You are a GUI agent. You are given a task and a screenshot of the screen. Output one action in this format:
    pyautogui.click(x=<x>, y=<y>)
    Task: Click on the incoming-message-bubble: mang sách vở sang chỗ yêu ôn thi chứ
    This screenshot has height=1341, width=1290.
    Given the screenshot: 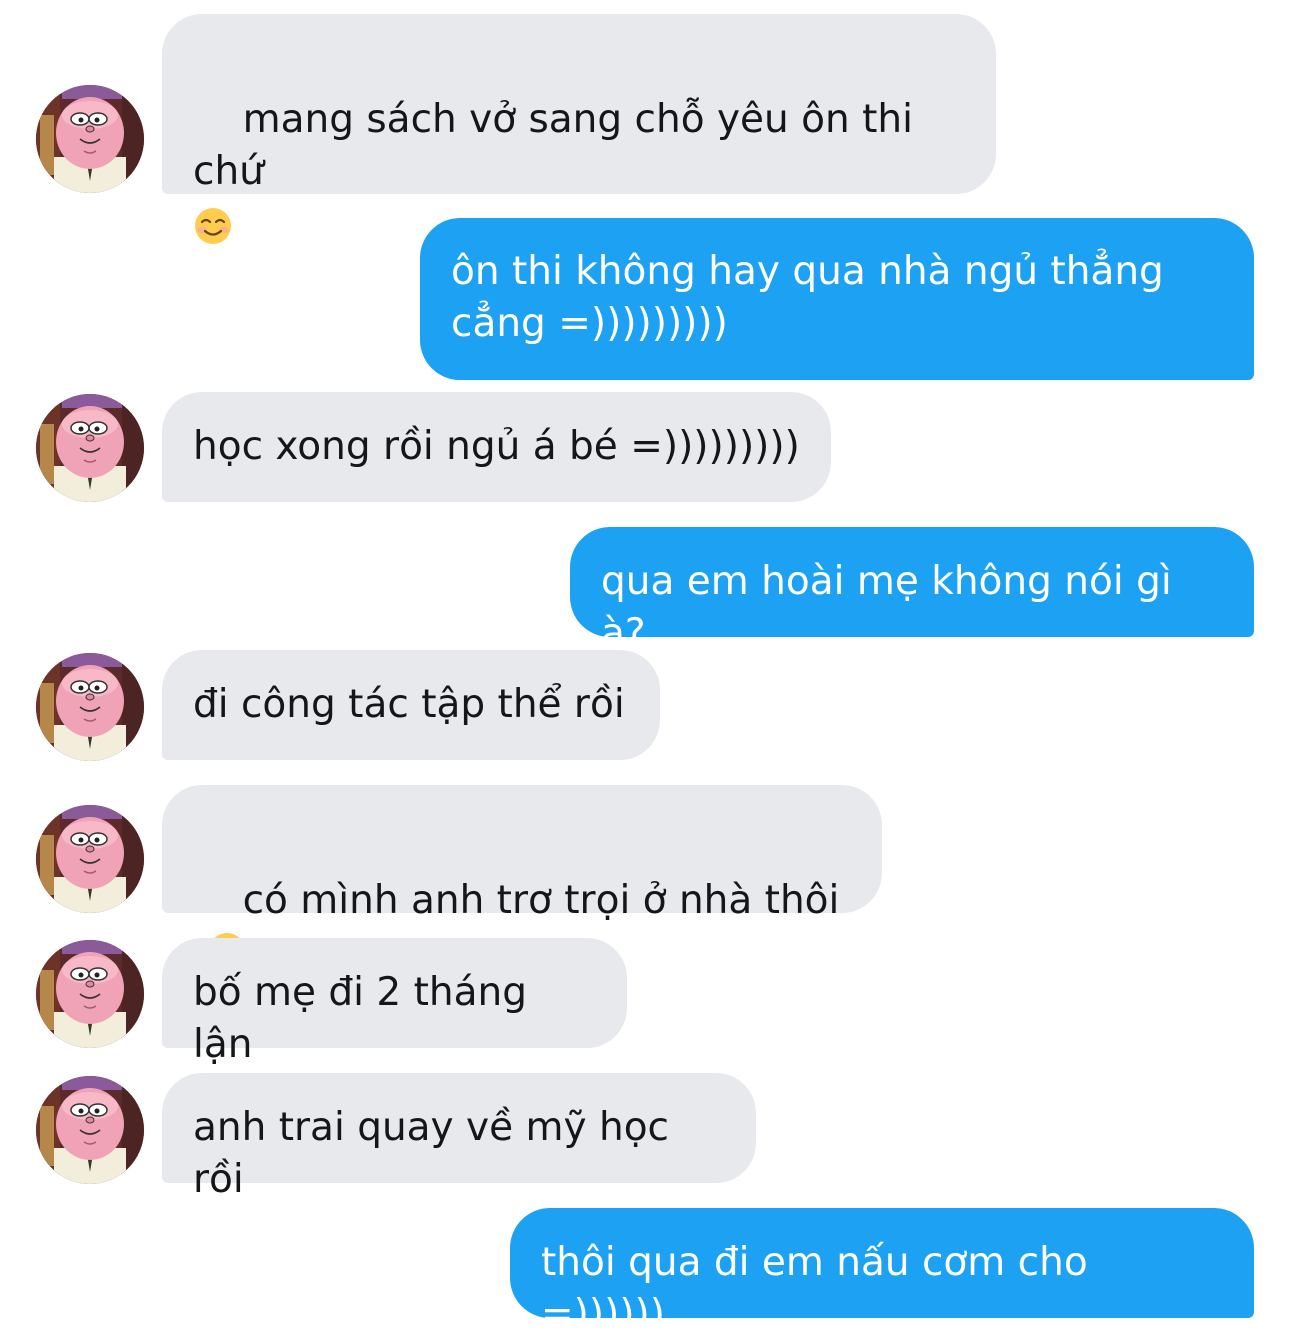 What is the action you would take?
    pyautogui.click(x=579, y=104)
    